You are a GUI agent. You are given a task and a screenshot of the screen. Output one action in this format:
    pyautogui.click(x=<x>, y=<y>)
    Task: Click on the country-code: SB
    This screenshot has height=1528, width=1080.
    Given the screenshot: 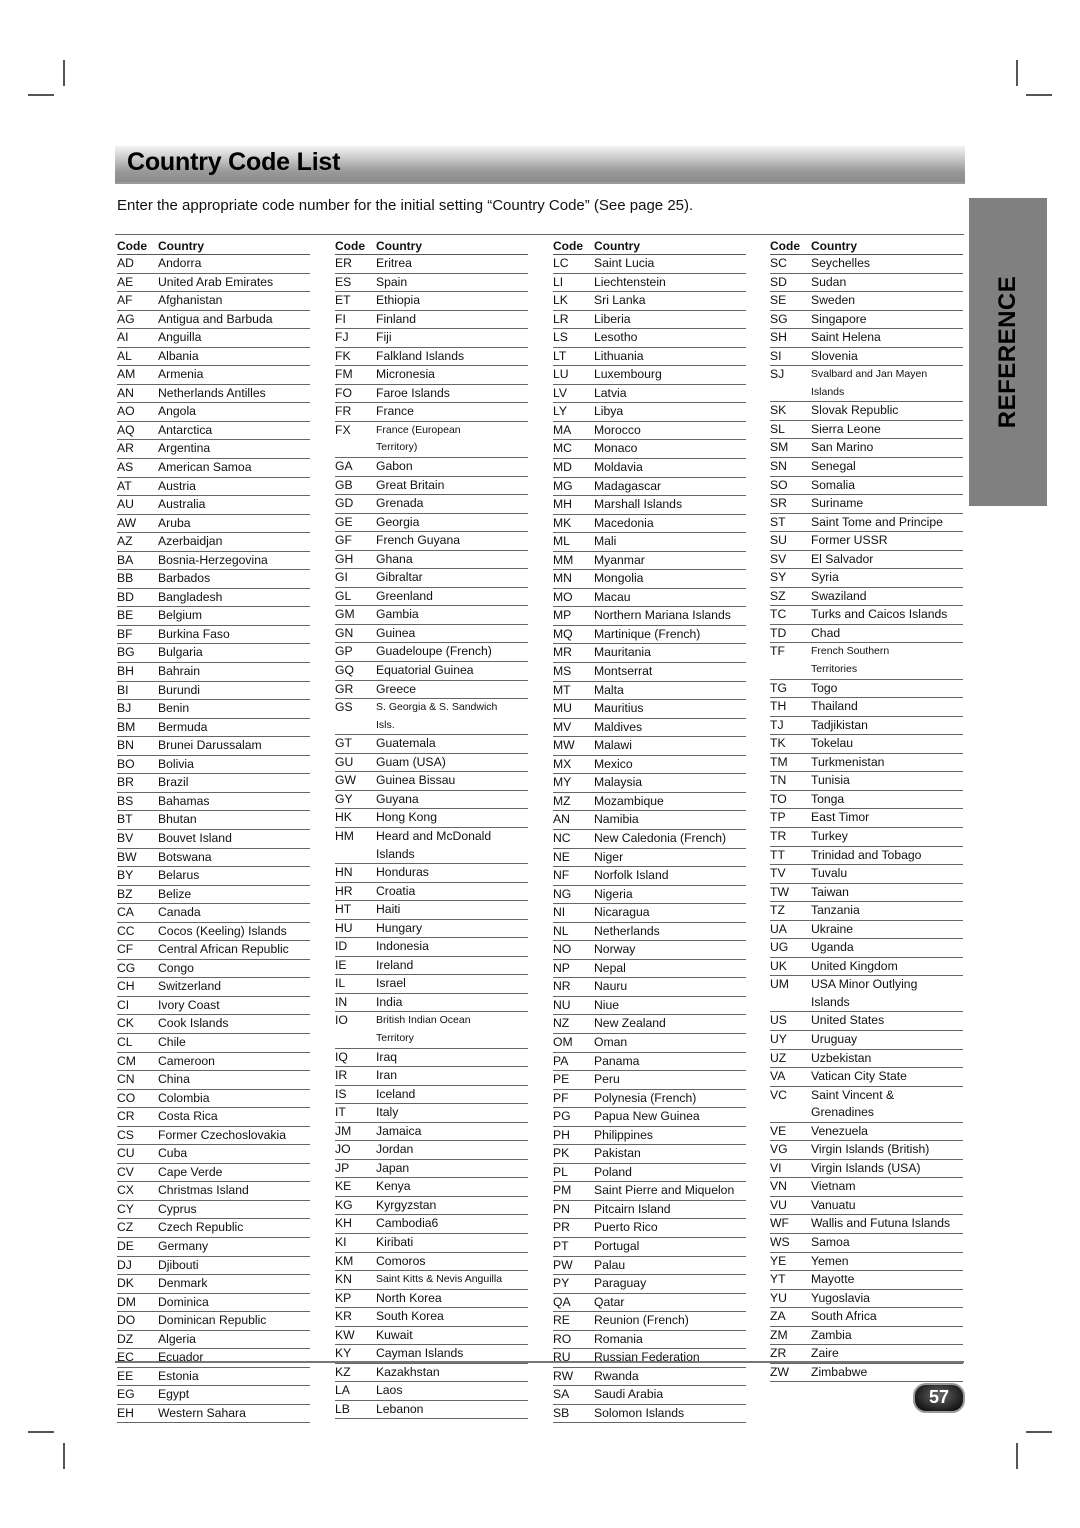 What is the action you would take?
    pyautogui.click(x=561, y=1412)
    